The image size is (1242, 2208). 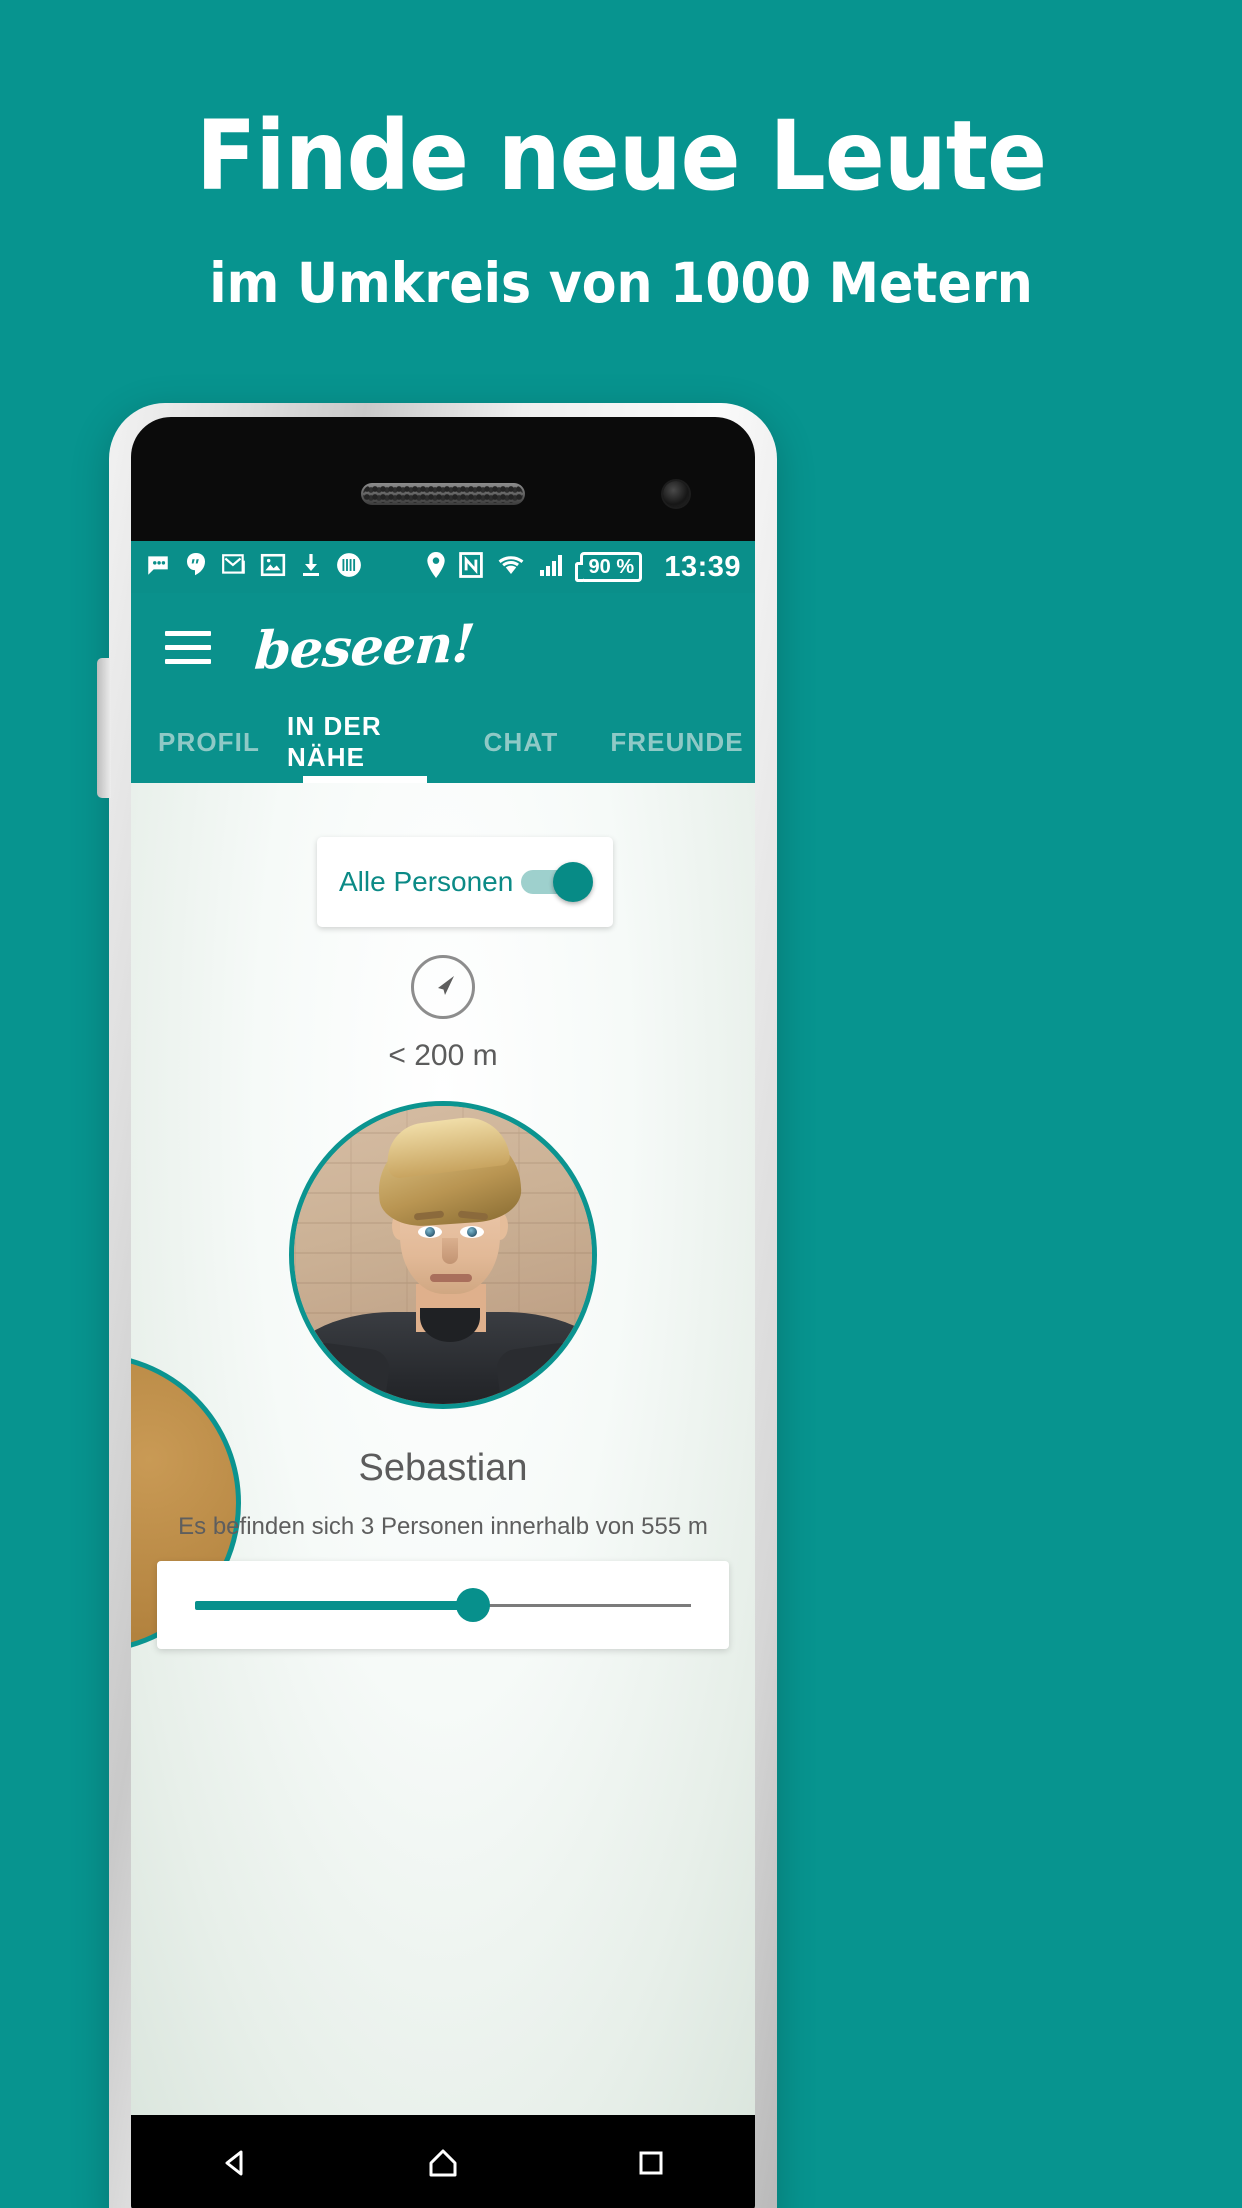 What do you see at coordinates (511, 567) in the screenshot?
I see `wifi-icon` at bounding box center [511, 567].